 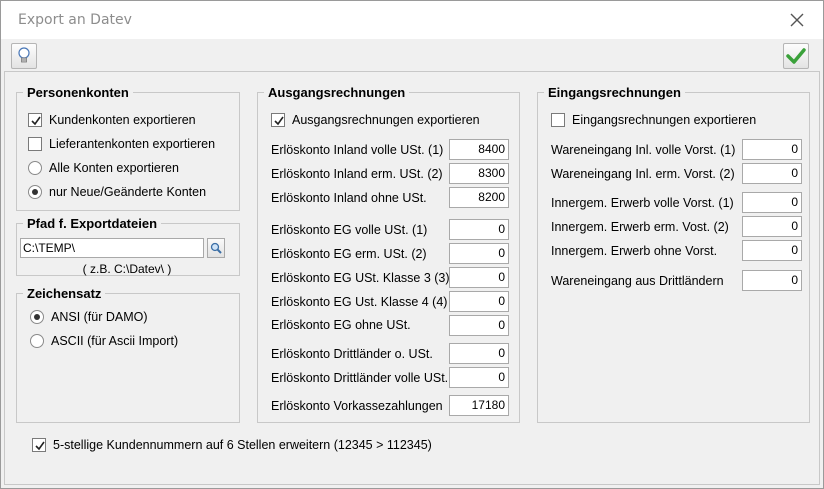 What do you see at coordinates (614, 93) in the screenshot?
I see `eingangsrechnungen-title: Eingangsrechnungen` at bounding box center [614, 93].